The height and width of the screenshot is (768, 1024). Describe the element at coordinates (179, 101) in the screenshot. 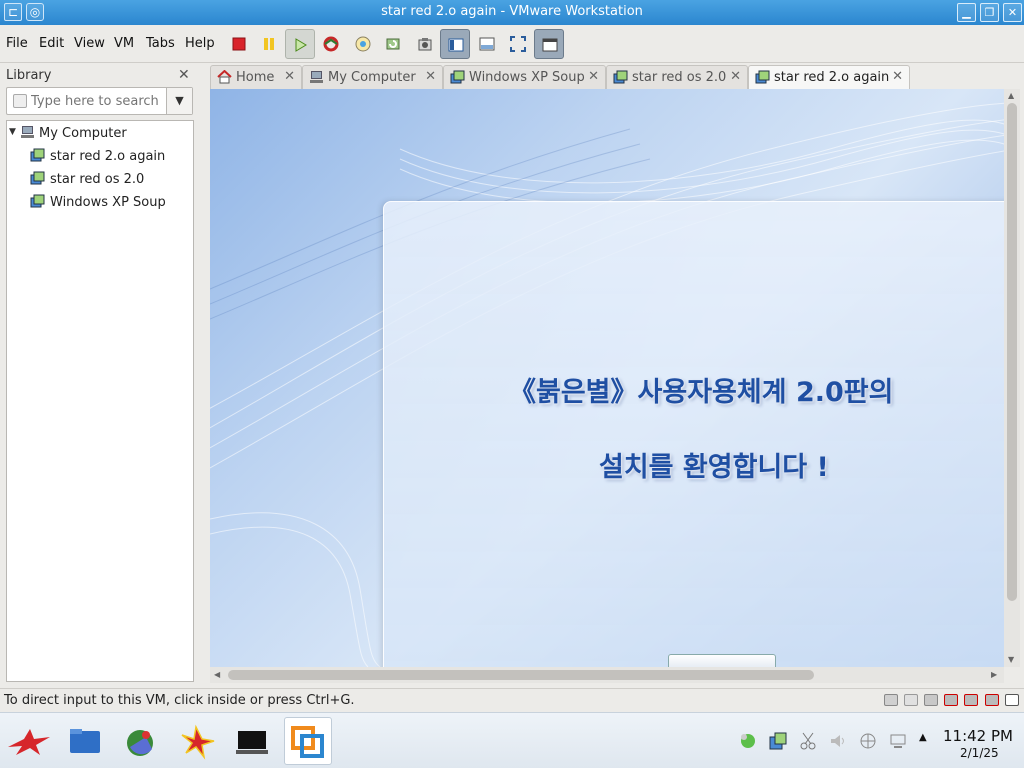

I see `search-dropdown-button: ▼` at that location.